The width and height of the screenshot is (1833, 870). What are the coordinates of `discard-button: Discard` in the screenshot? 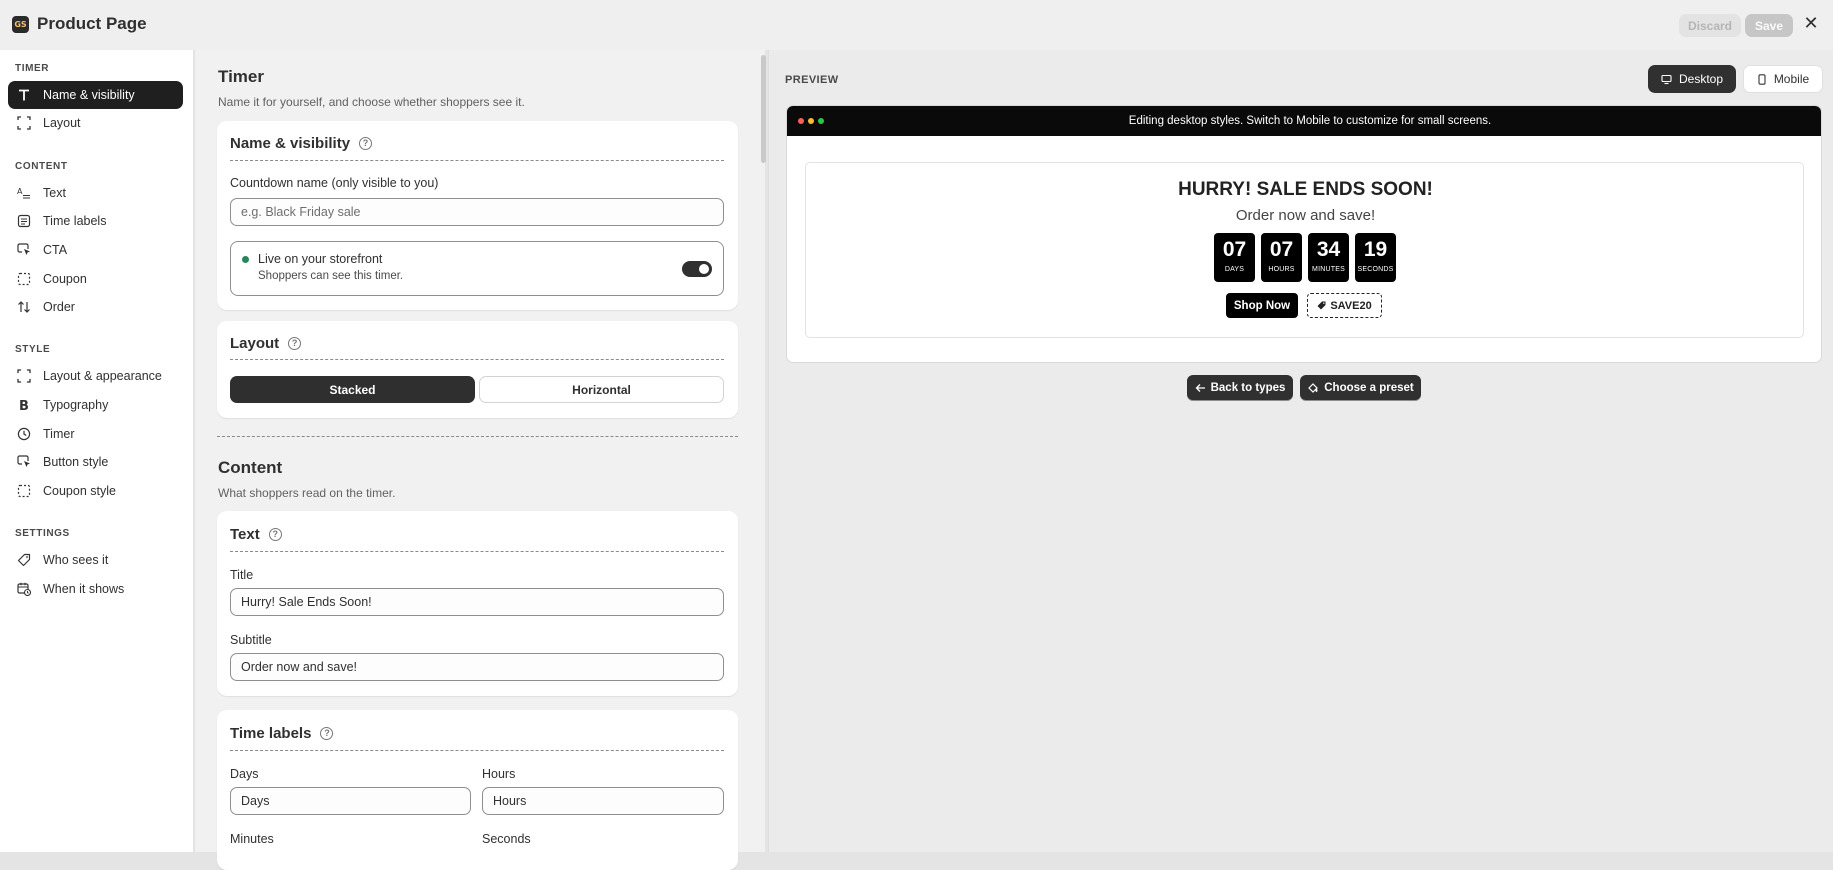 It's located at (1710, 25).